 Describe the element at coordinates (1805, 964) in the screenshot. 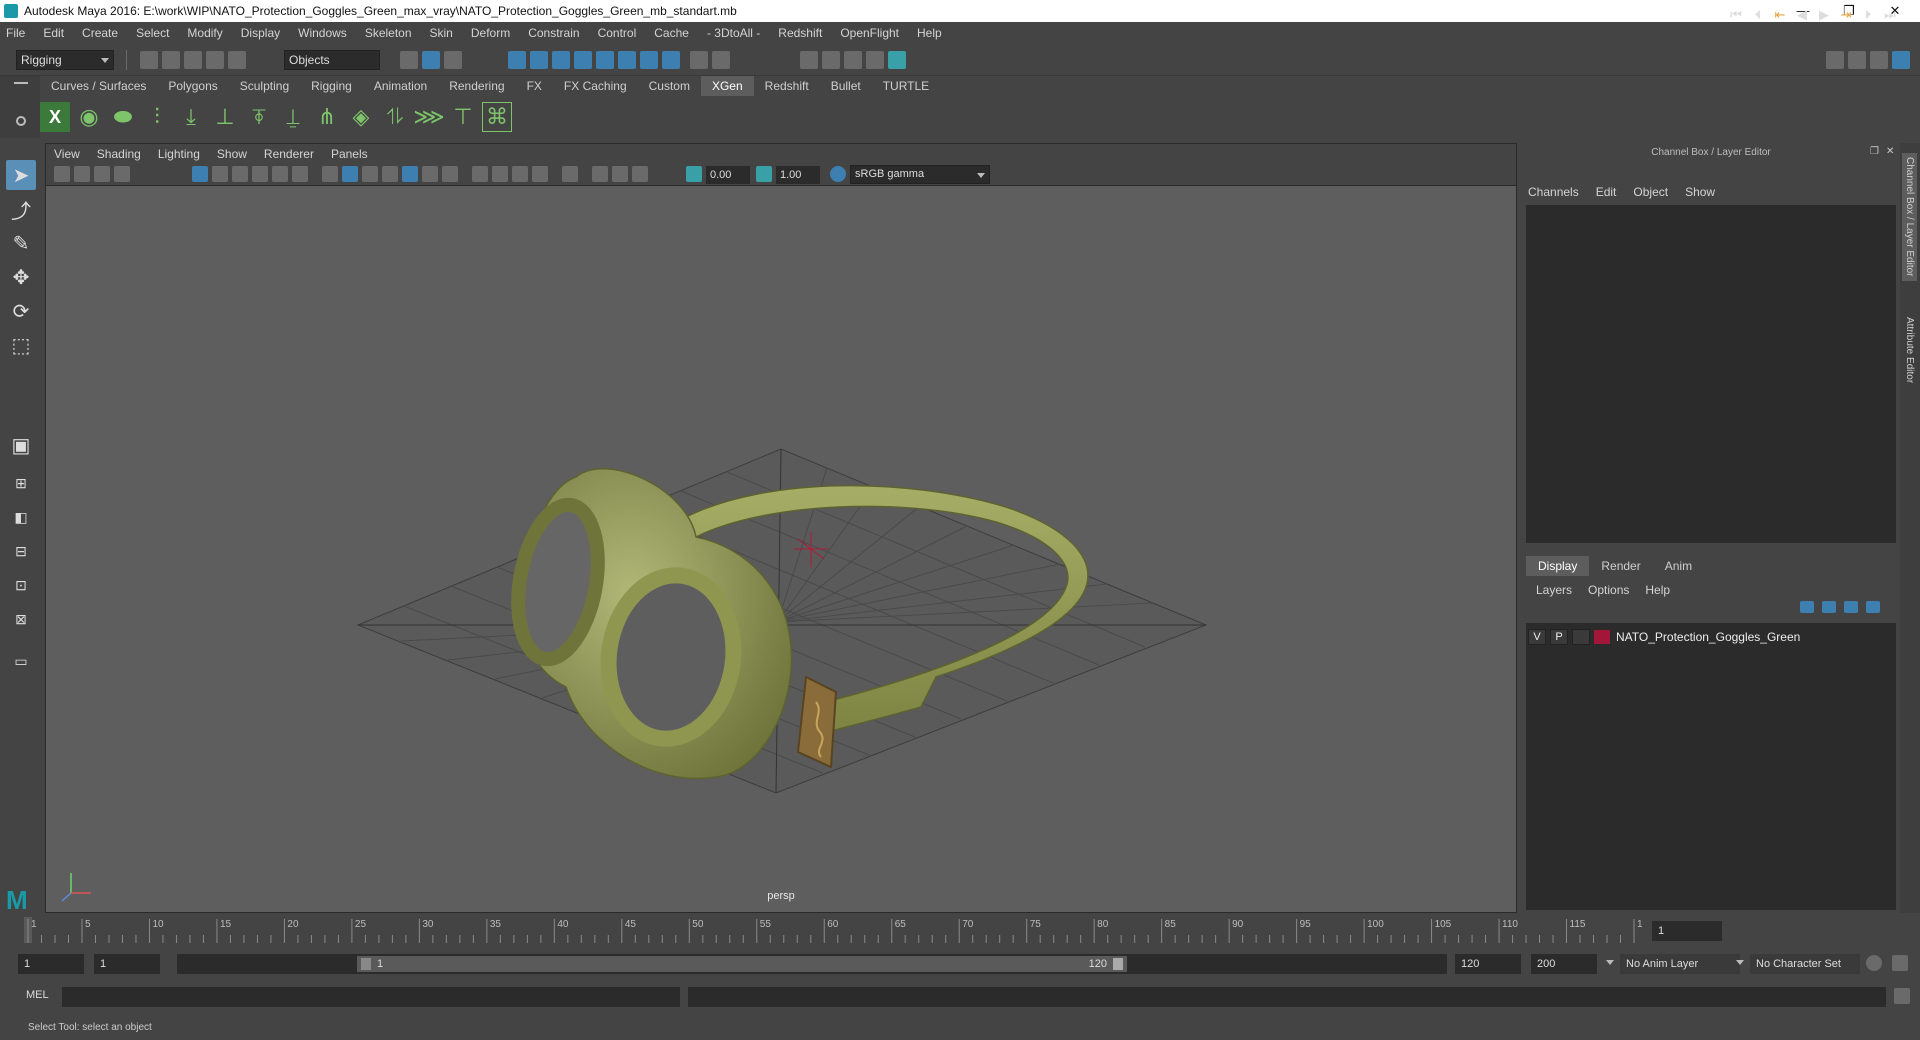

I see `character-set-dropdown: No Character Set` at that location.